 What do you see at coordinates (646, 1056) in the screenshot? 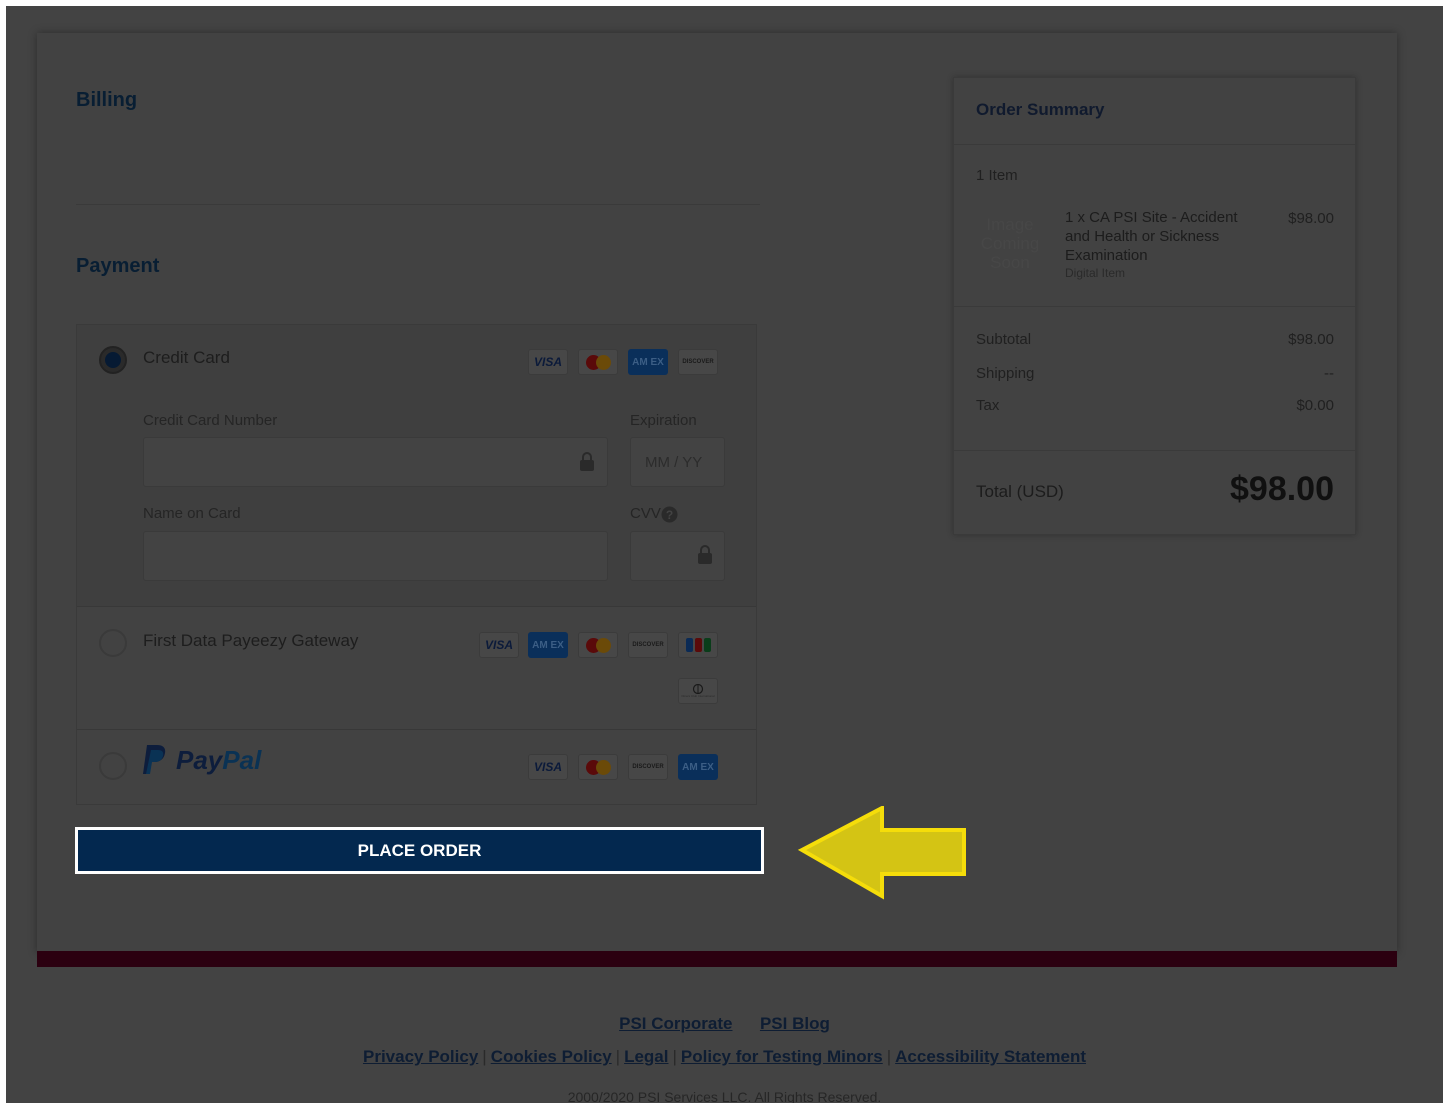
I see `footer-link-legal: Legal` at bounding box center [646, 1056].